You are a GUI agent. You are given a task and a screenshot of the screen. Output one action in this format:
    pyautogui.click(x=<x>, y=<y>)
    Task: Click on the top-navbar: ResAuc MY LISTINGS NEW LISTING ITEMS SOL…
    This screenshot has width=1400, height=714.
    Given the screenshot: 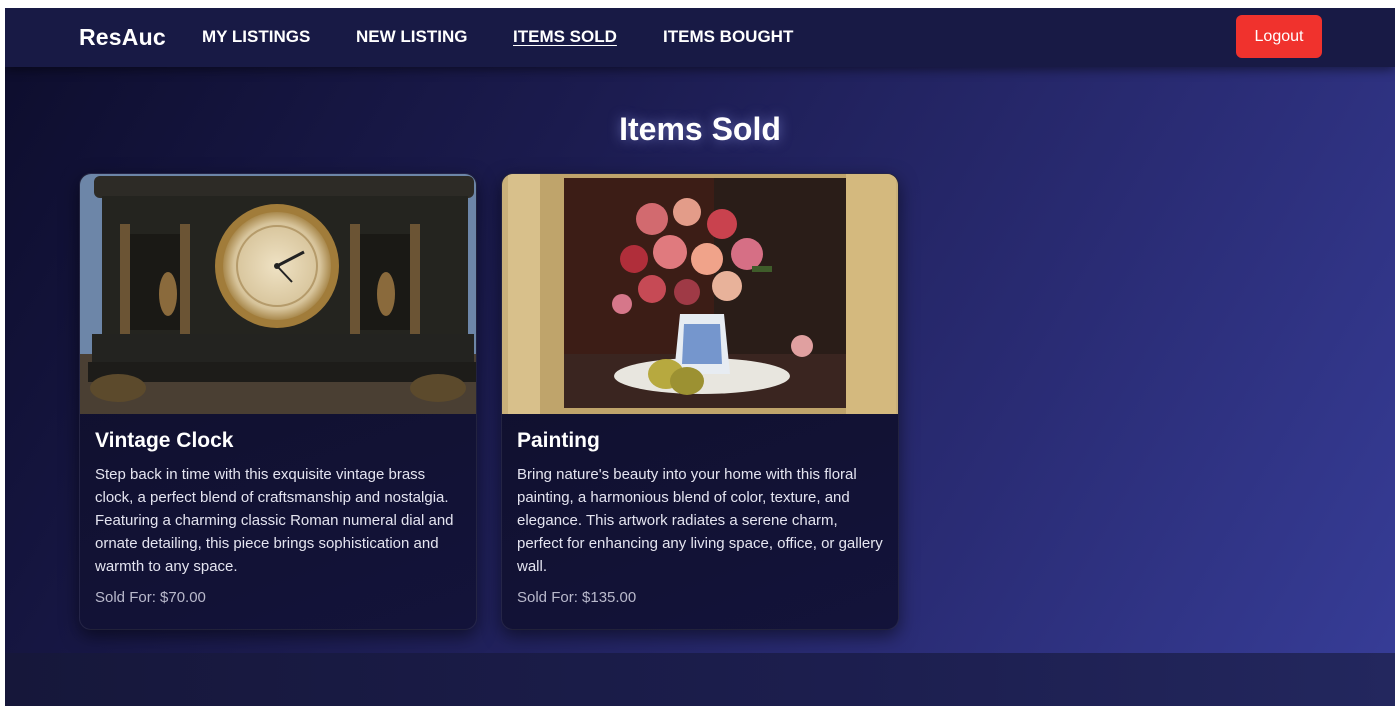 What is the action you would take?
    pyautogui.click(x=700, y=37)
    